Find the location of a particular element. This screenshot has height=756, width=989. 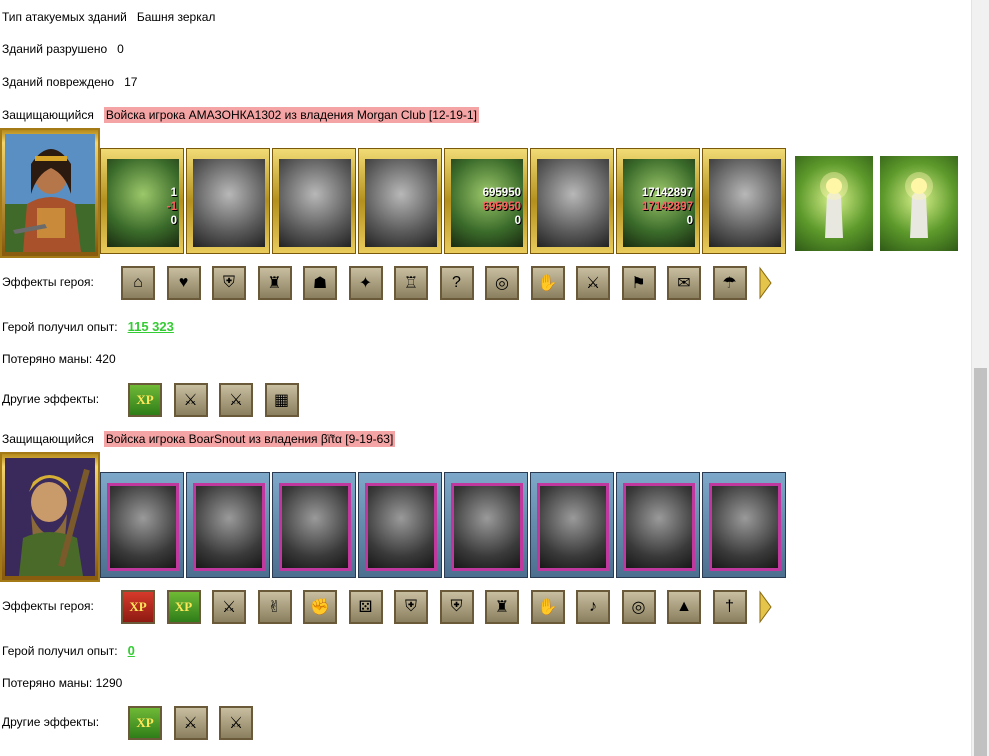

griffin-unit-icon is located at coordinates (401, 203).